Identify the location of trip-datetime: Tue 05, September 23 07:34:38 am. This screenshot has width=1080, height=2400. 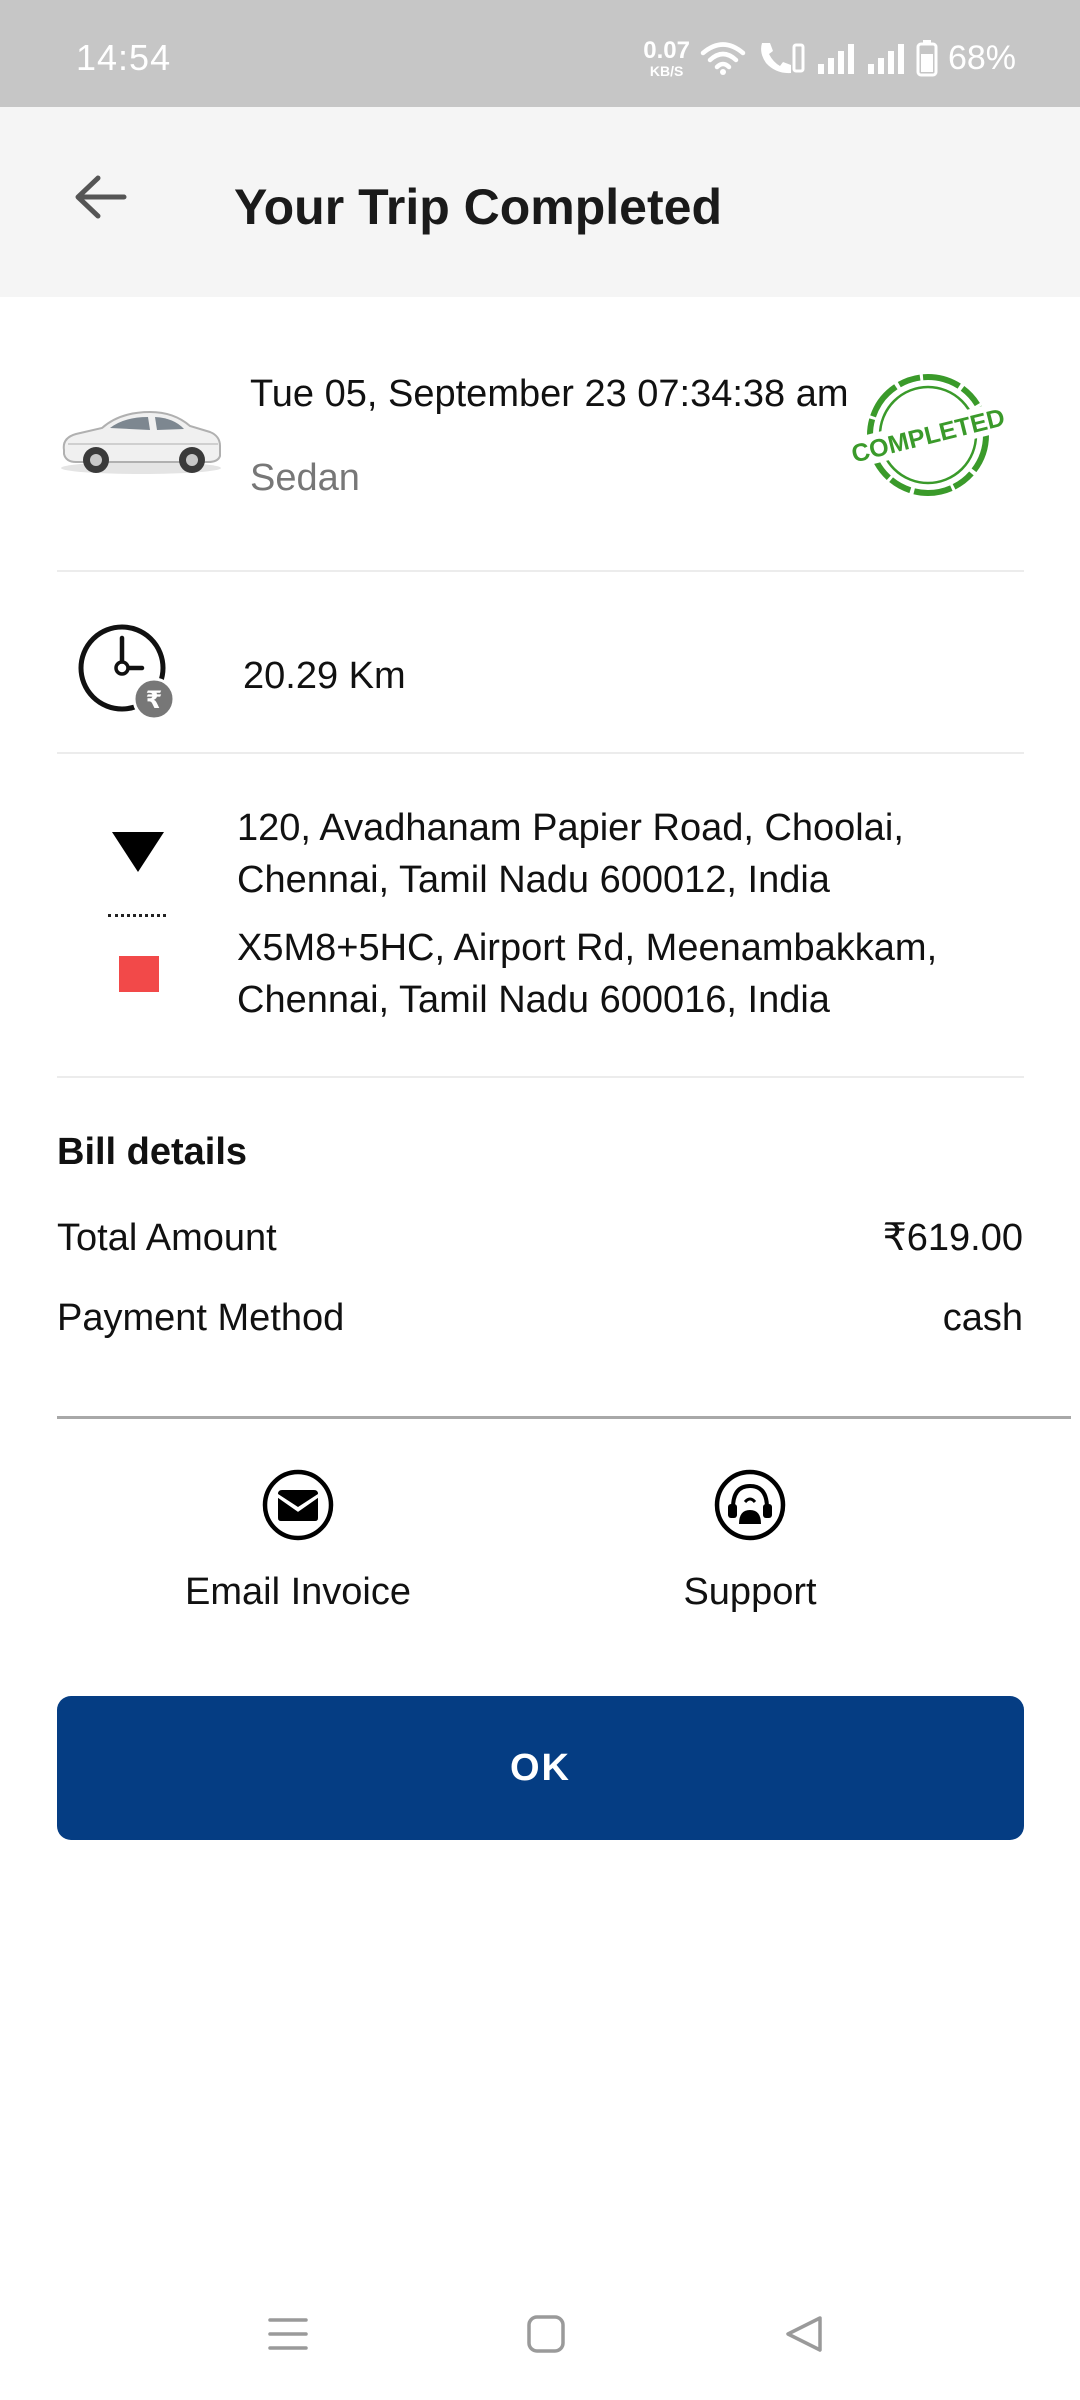
(549, 394).